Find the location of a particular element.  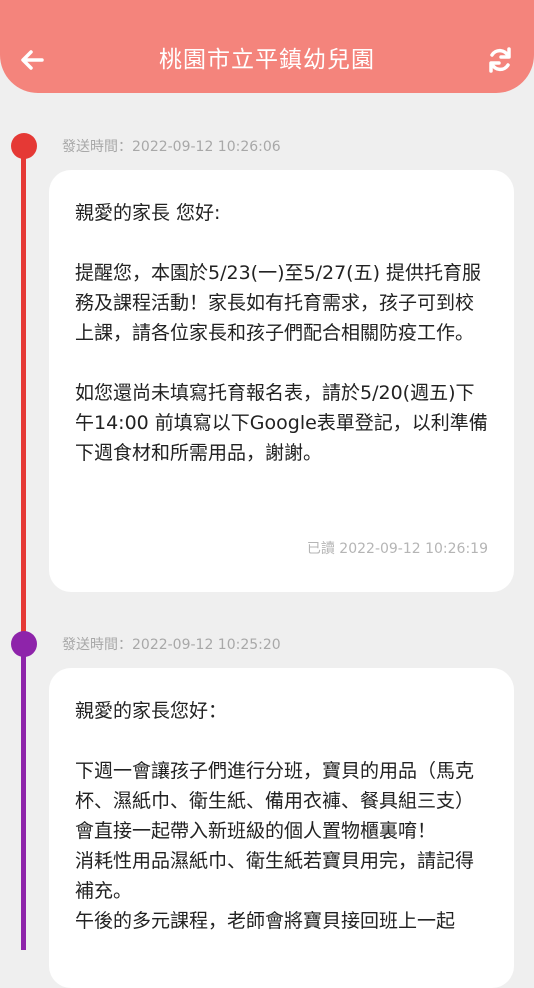

send-time: 發送時間：2022-09-12 10:26:06 is located at coordinates (171, 147).